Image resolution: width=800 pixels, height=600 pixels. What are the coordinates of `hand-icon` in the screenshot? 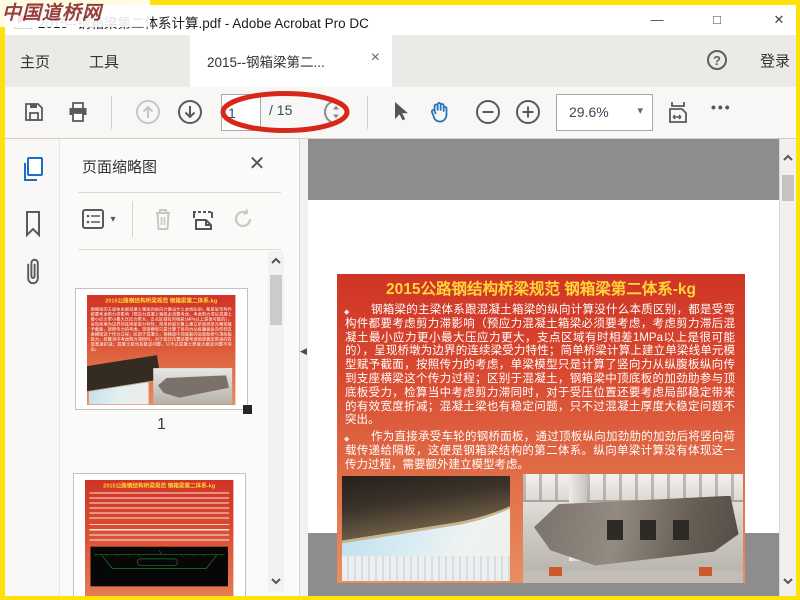 It's located at (440, 112).